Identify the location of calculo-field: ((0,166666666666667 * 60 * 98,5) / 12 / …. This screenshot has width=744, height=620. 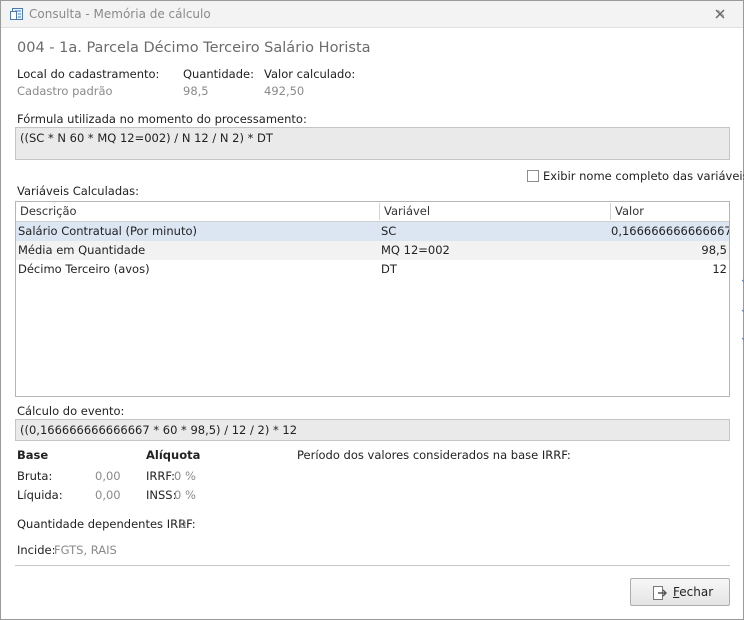
(372, 430).